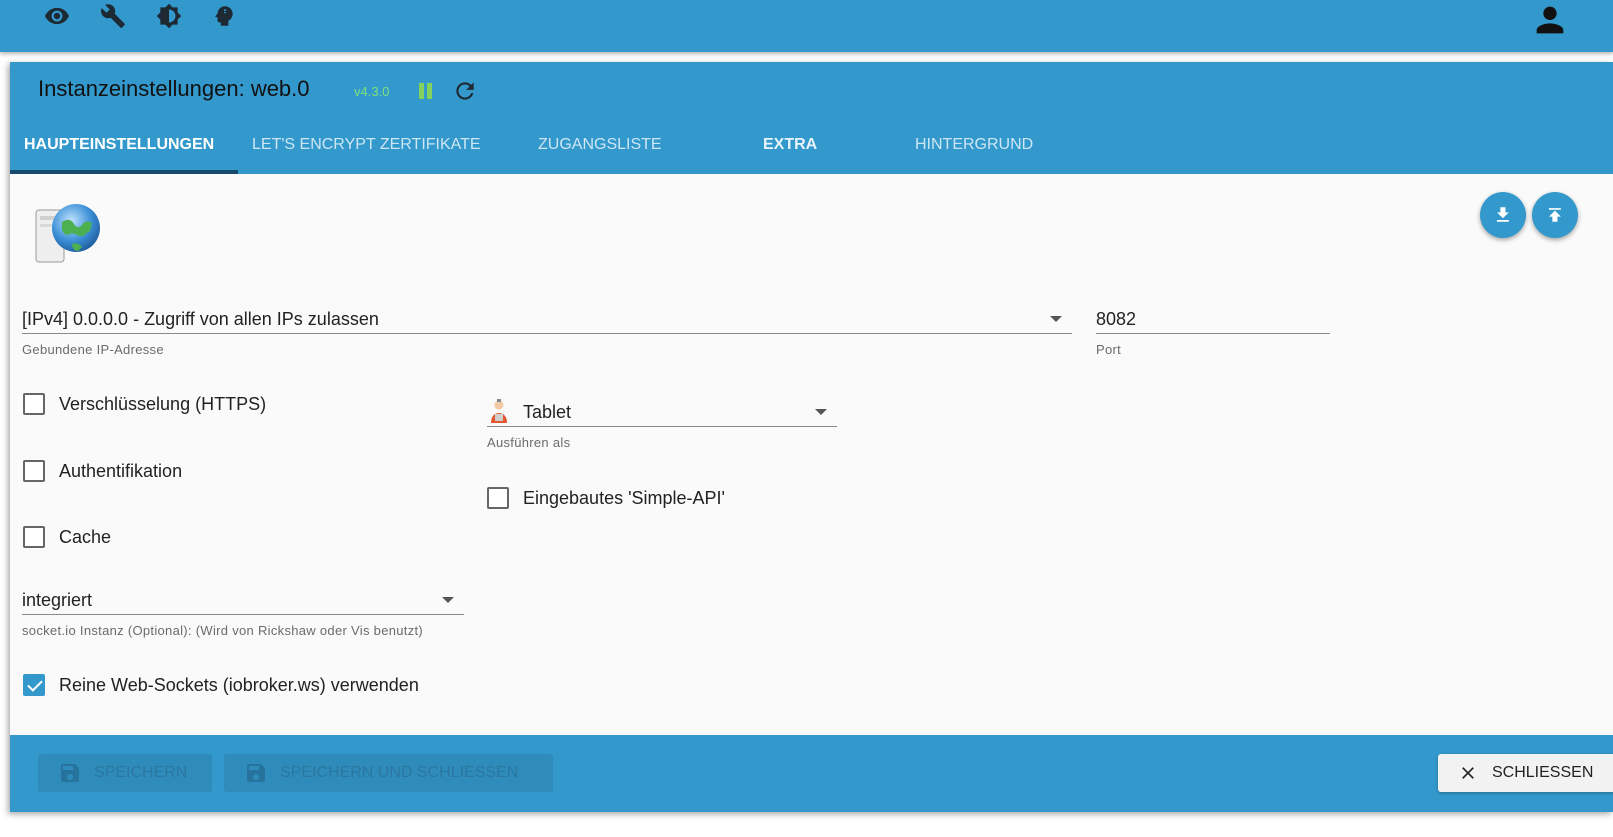 Image resolution: width=1613 pixels, height=837 pixels. What do you see at coordinates (426, 91) in the screenshot?
I see `pause-icon` at bounding box center [426, 91].